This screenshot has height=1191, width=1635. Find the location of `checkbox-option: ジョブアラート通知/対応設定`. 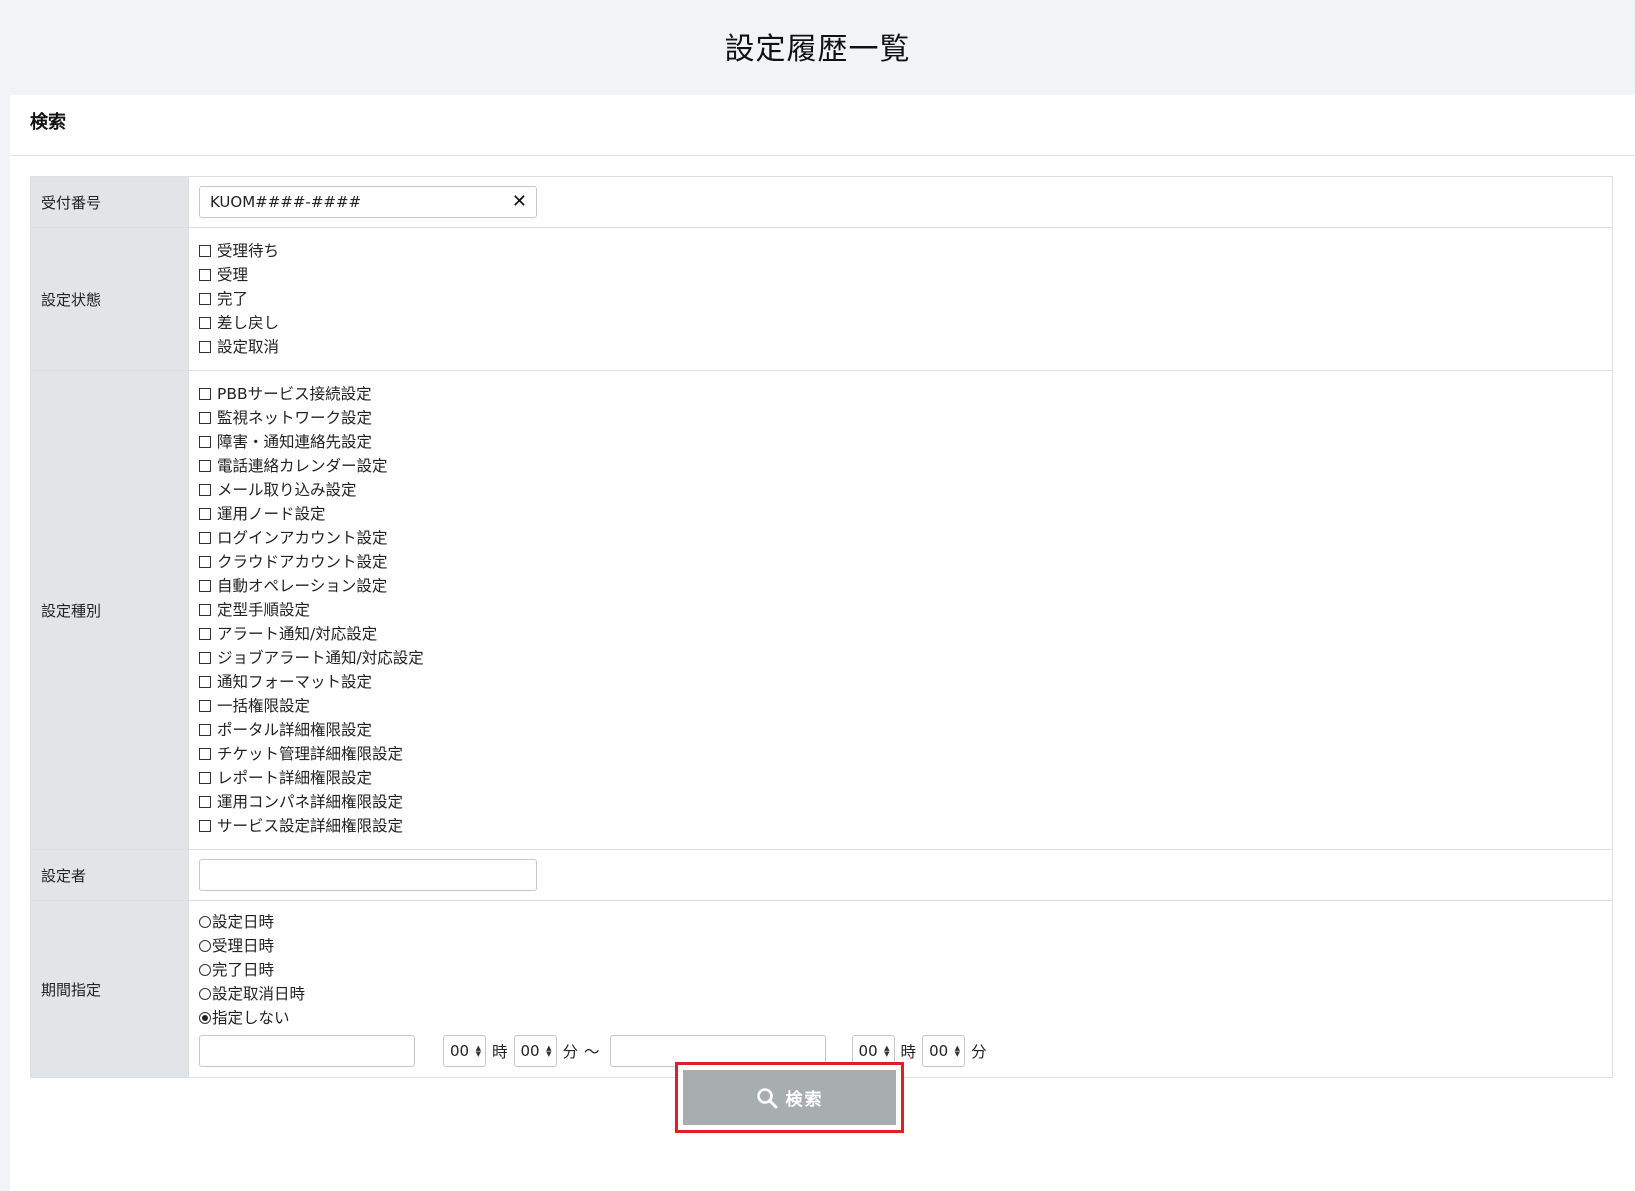

checkbox-option: ジョブアラート通知/対応設定 is located at coordinates (900, 658).